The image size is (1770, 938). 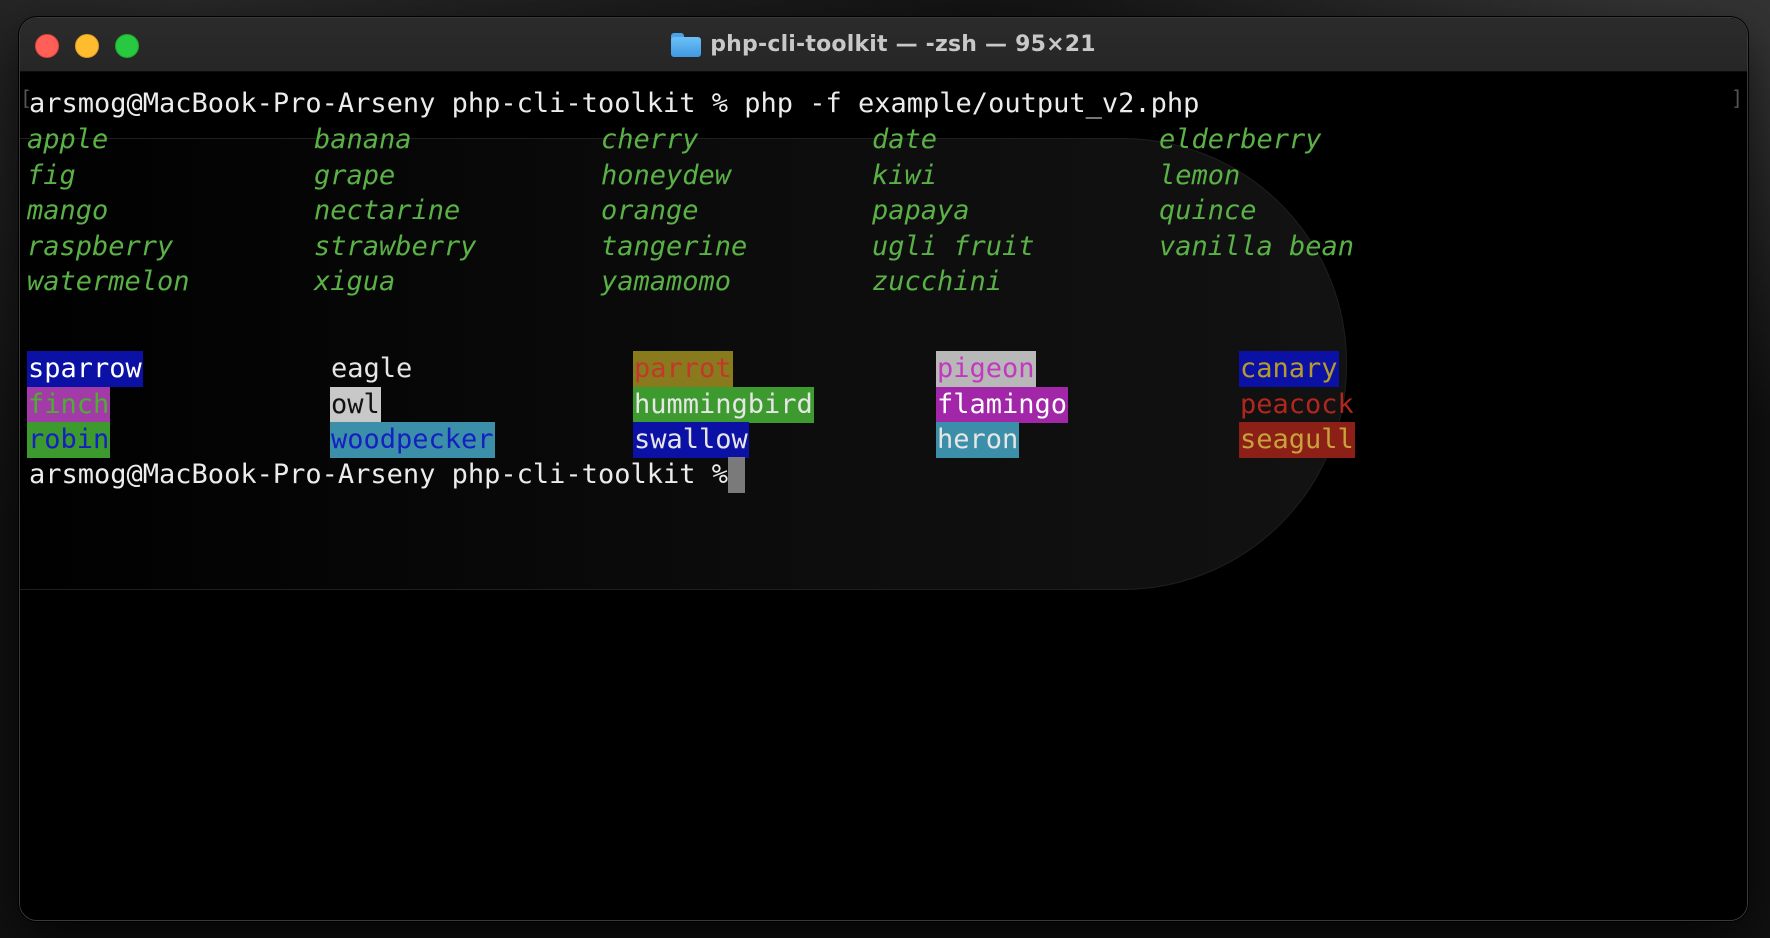 I want to click on window-title-group: php-cli-toolkit — -zsh — 95×21, so click(x=883, y=44).